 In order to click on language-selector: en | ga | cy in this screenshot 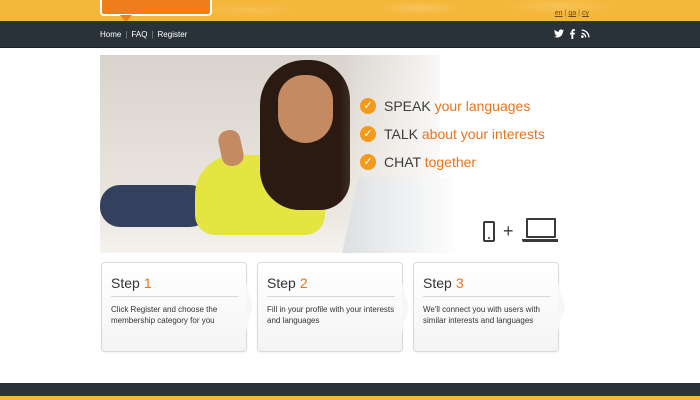, I will do `click(572, 13)`.